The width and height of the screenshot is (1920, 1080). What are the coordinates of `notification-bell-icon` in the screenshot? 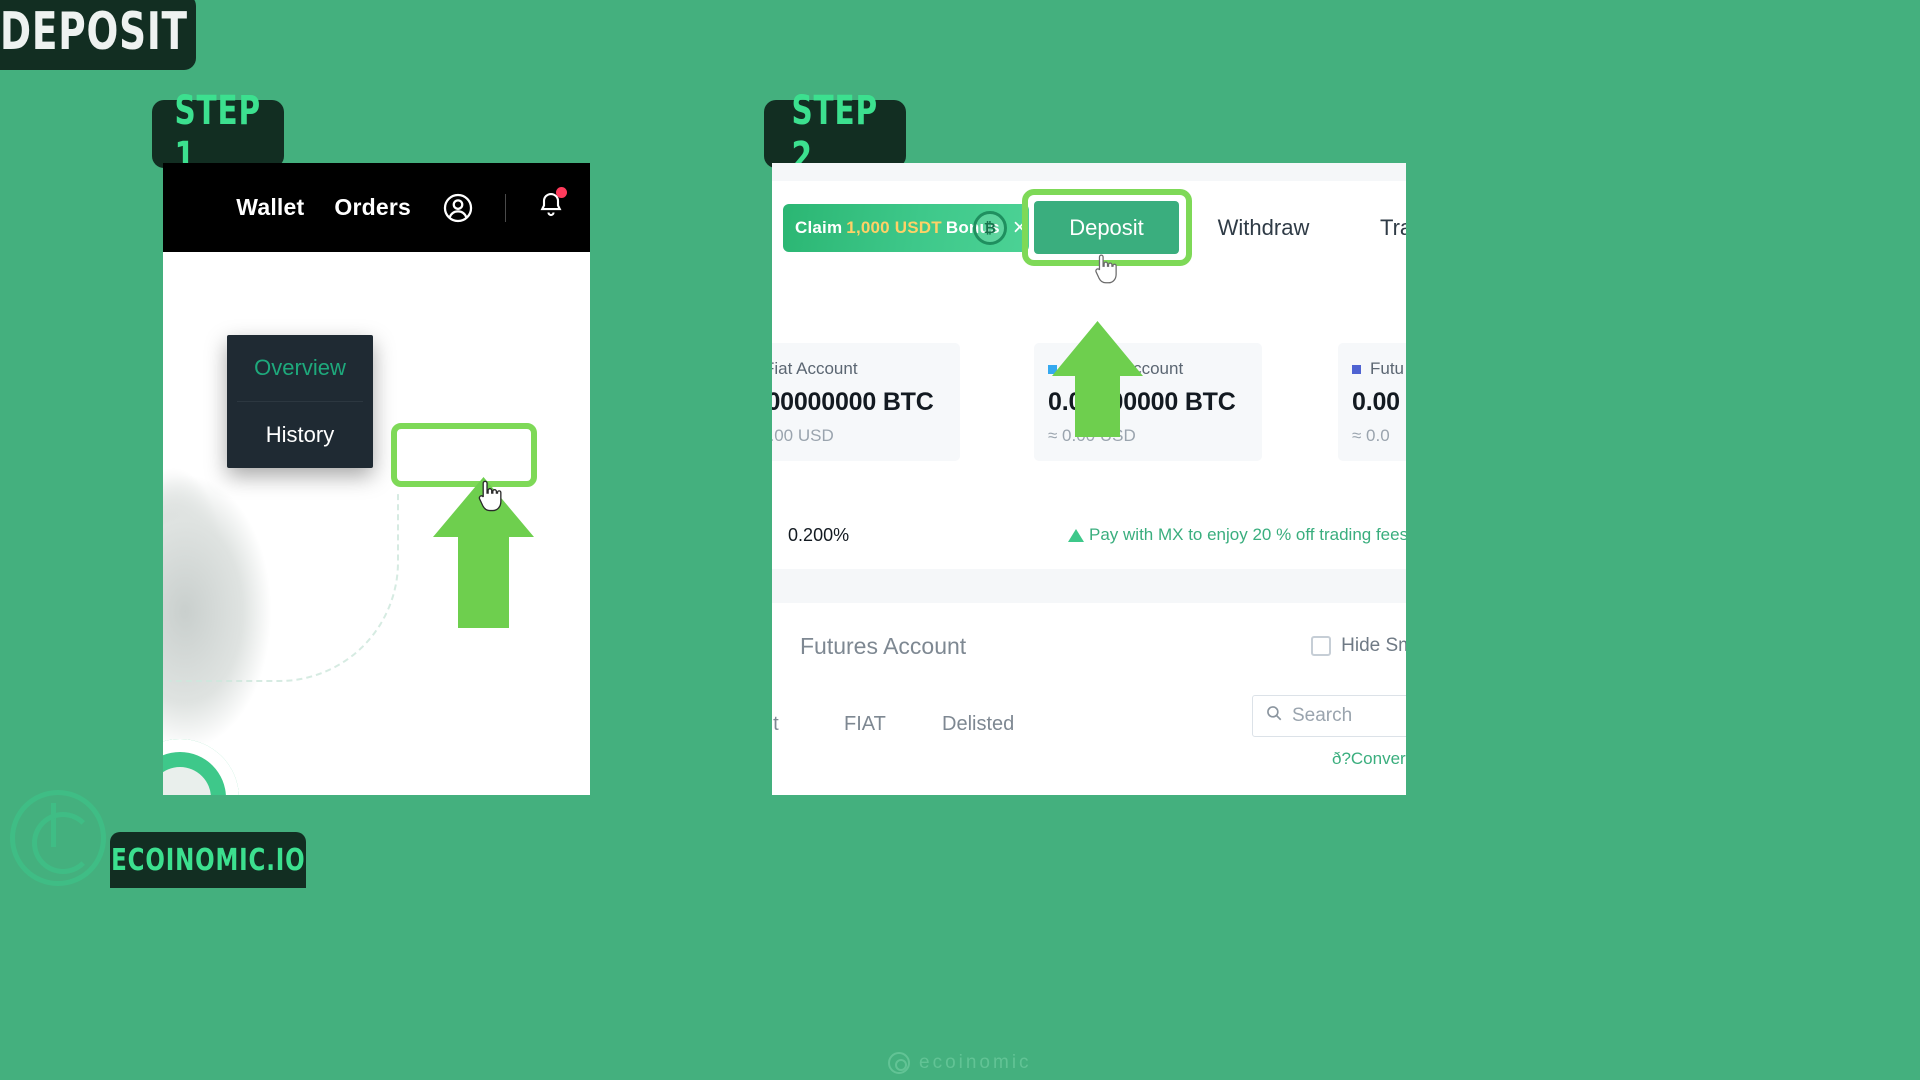 It's located at (551, 206).